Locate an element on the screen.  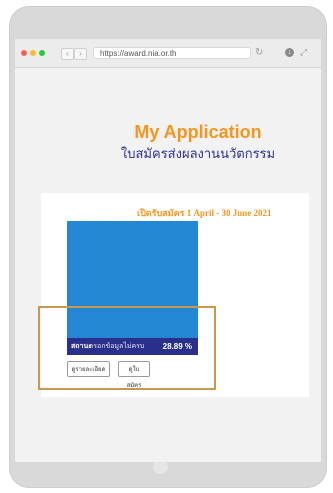
back-button: ‹ is located at coordinates (67, 54).